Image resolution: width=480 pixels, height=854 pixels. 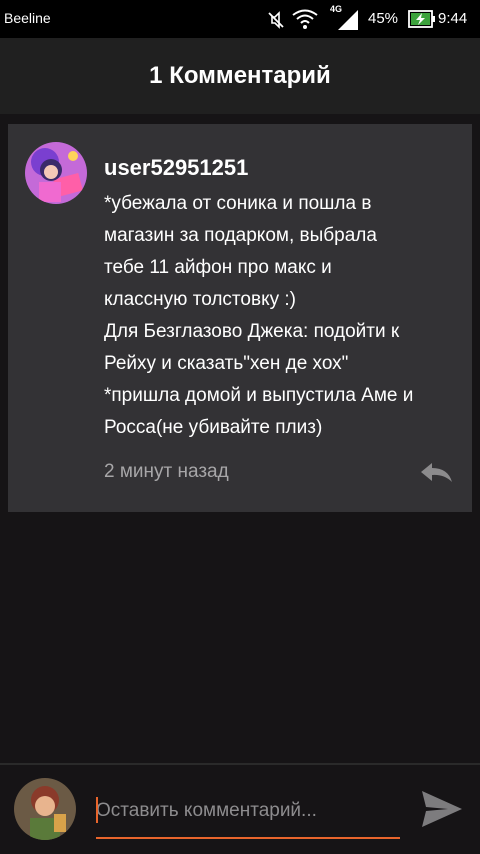 What do you see at coordinates (453, 18) in the screenshot?
I see `clock: 9:44` at bounding box center [453, 18].